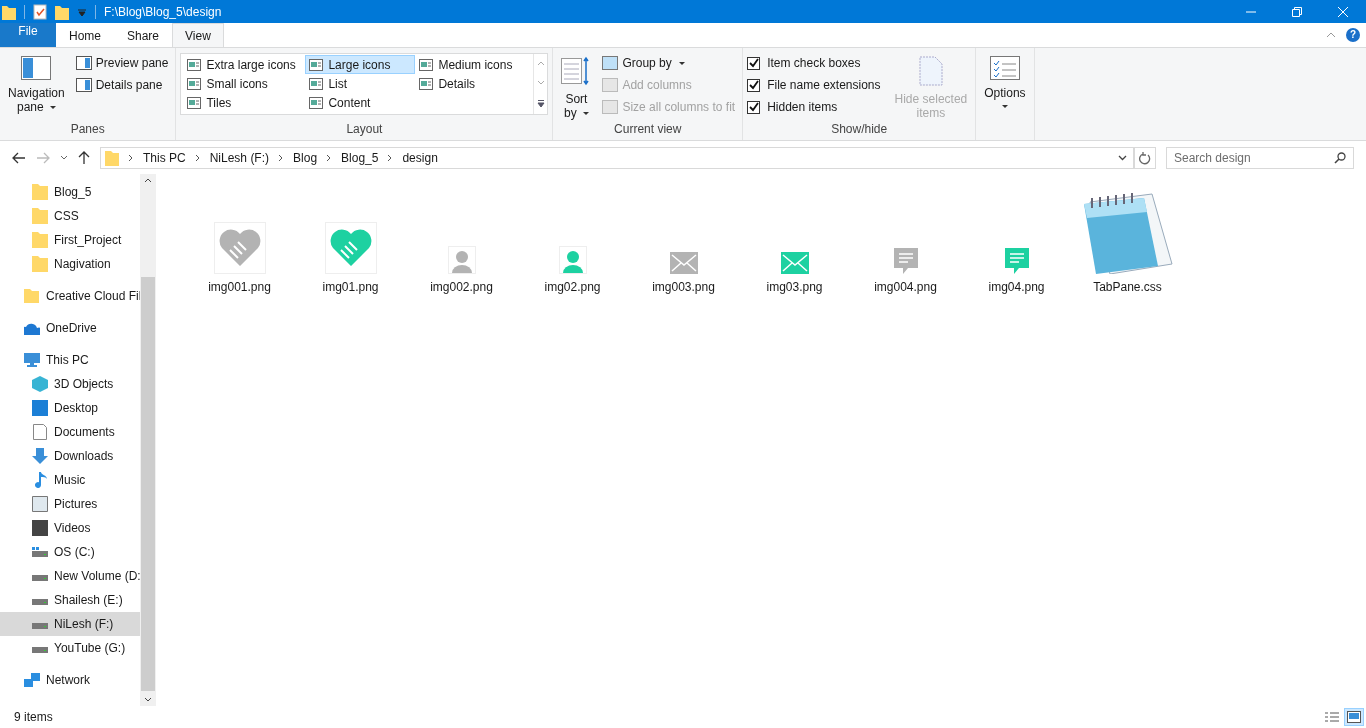 Image resolution: width=1366 pixels, height=728 pixels. Describe the element at coordinates (1331, 35) in the screenshot. I see `collapse-ribbon-icon` at that location.